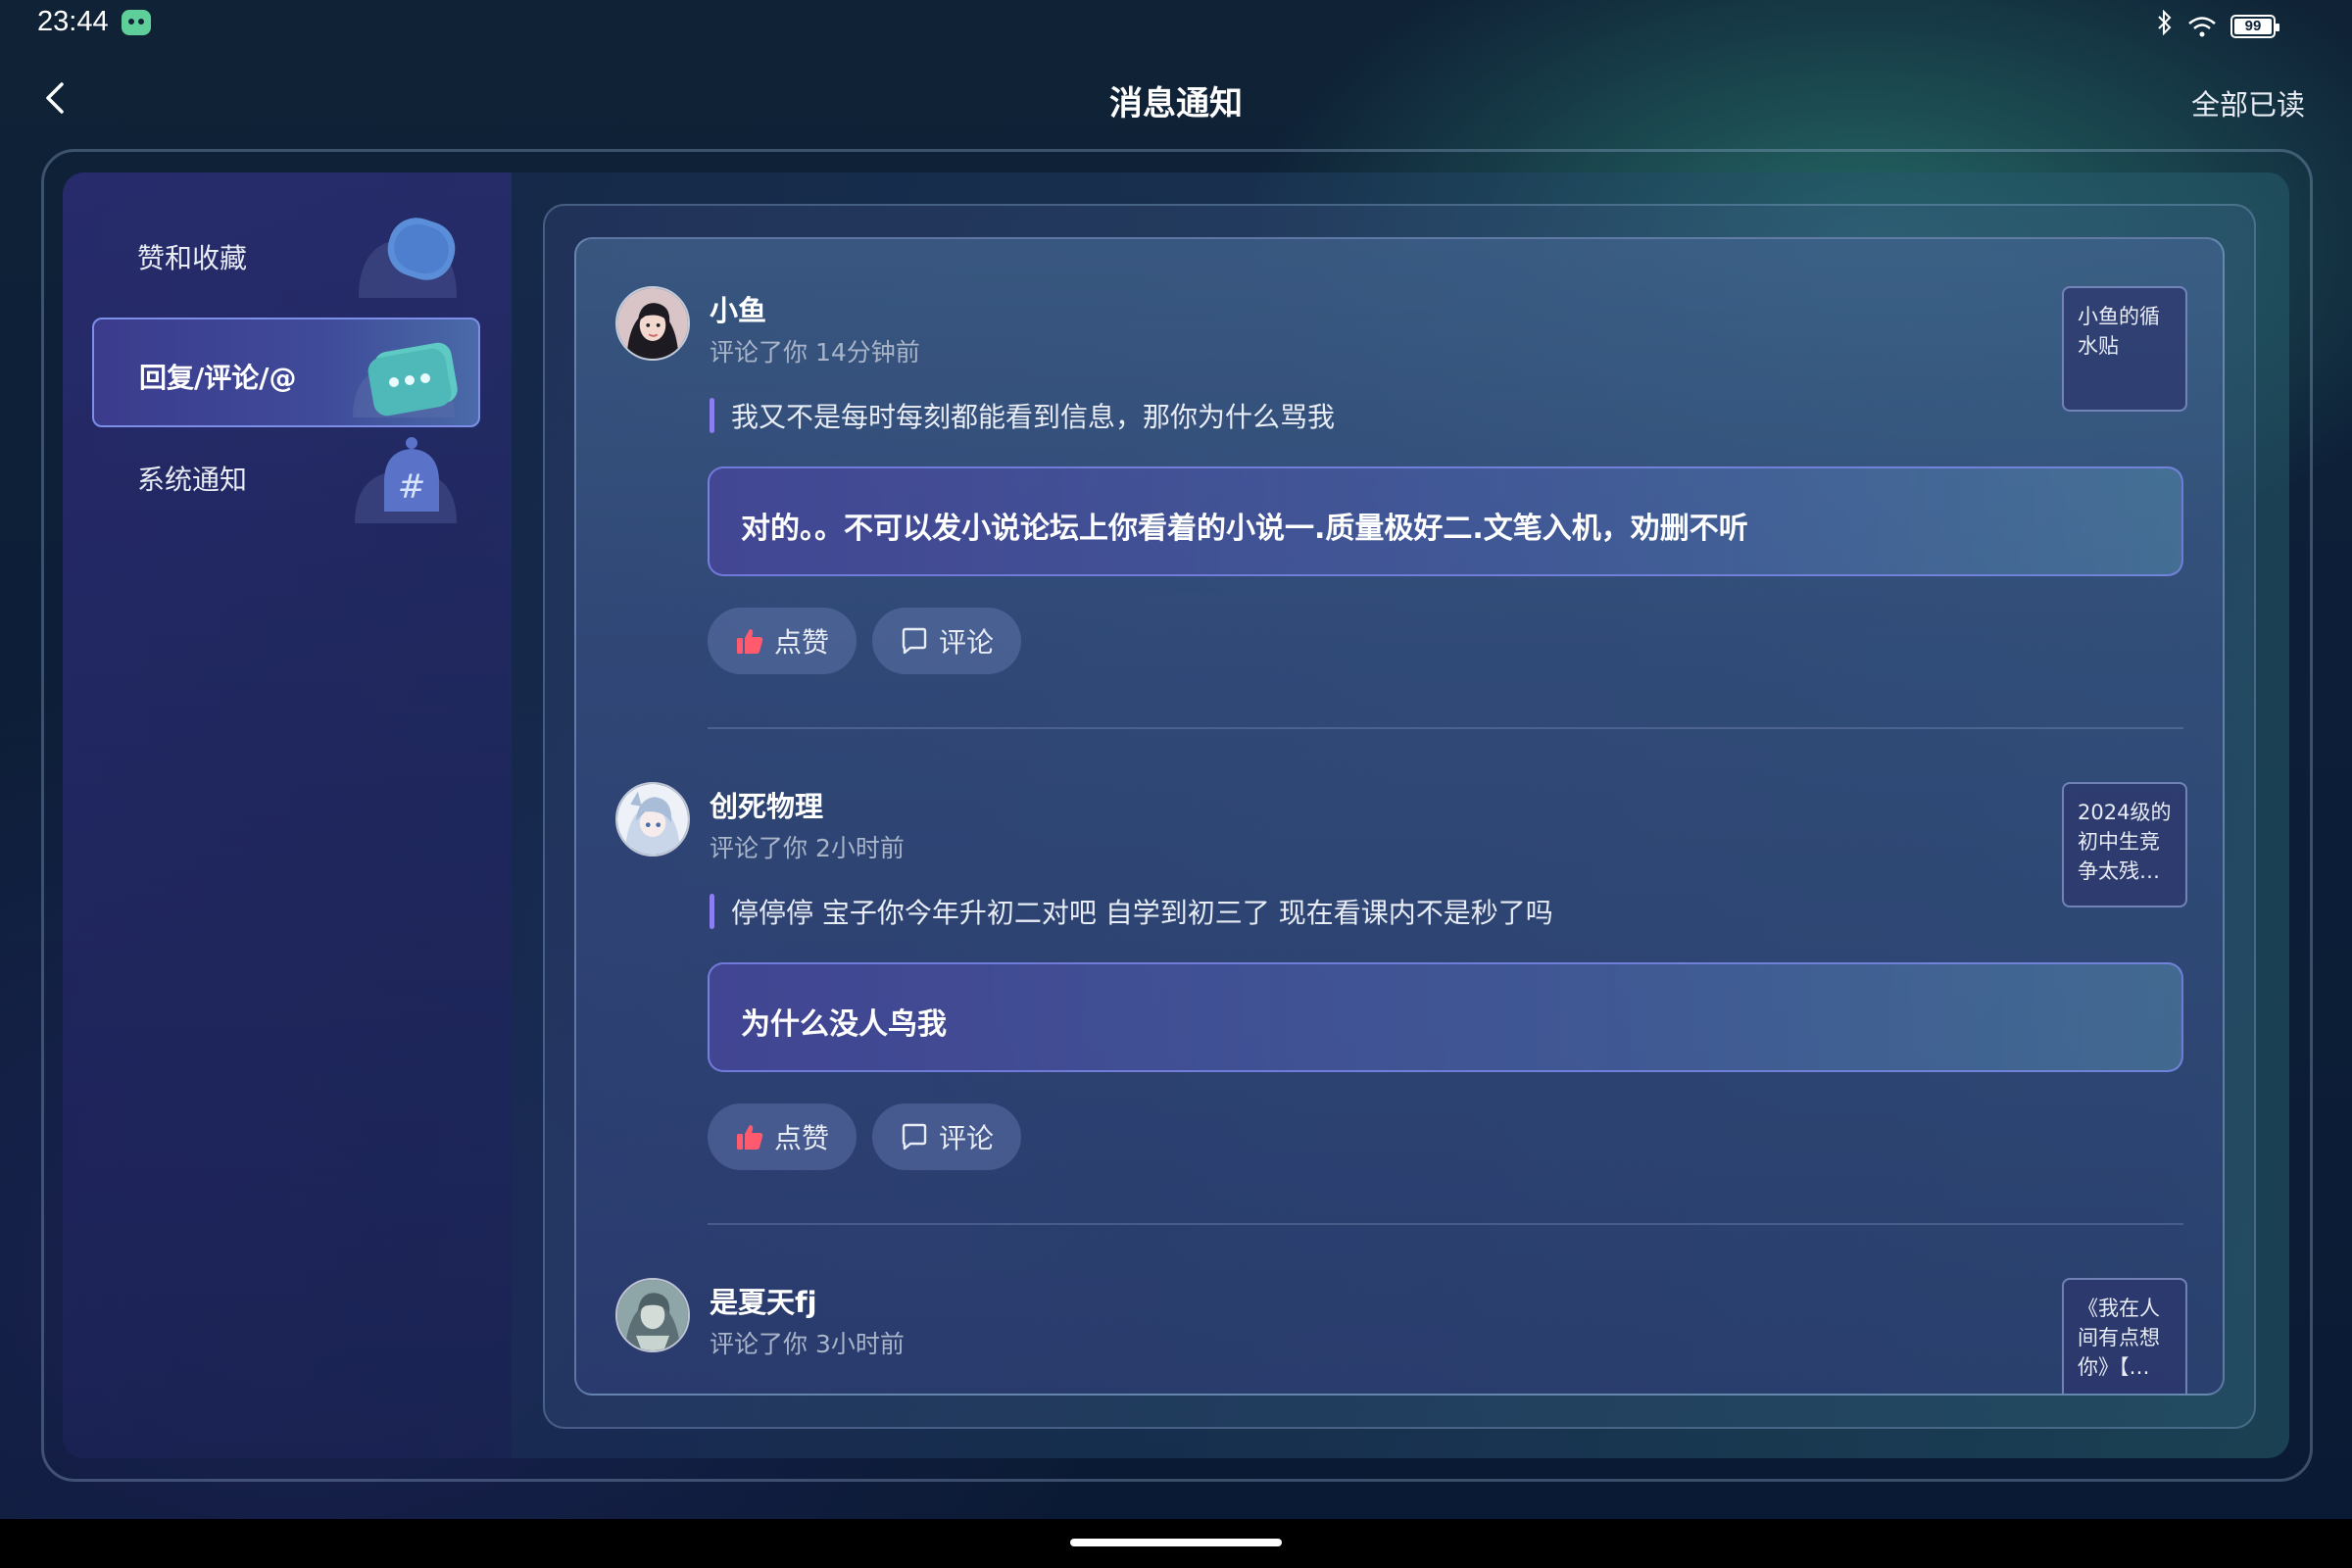  I want to click on header: 消息通知 全部已读, so click(1176, 98).